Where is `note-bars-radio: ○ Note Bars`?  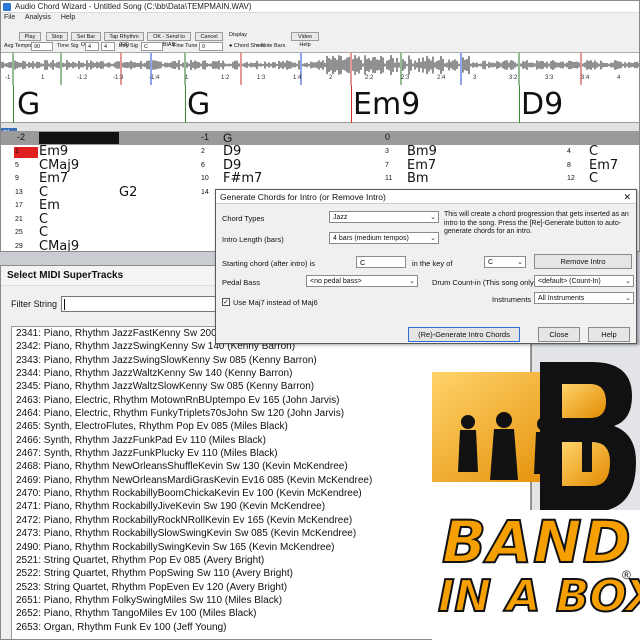 note-bars-radio: ○ Note Bars is located at coordinates (270, 46).